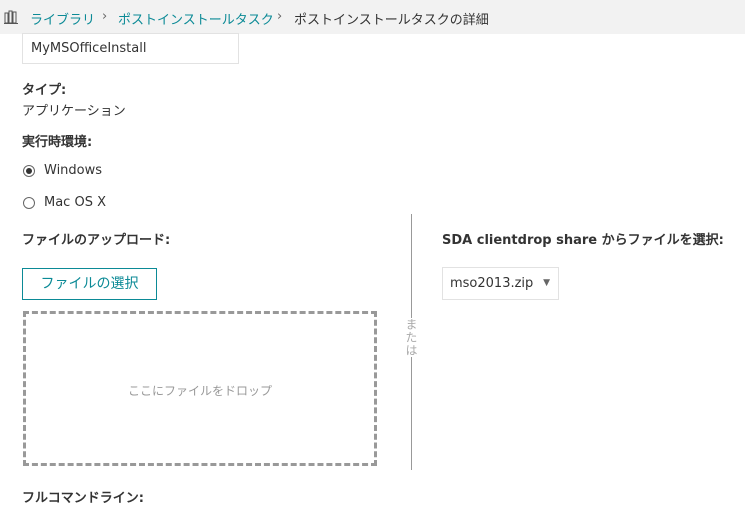 This screenshot has width=745, height=506. What do you see at coordinates (196, 18) in the screenshot?
I see `breadcrumb-tasks-link: ポストインストールタスク` at bounding box center [196, 18].